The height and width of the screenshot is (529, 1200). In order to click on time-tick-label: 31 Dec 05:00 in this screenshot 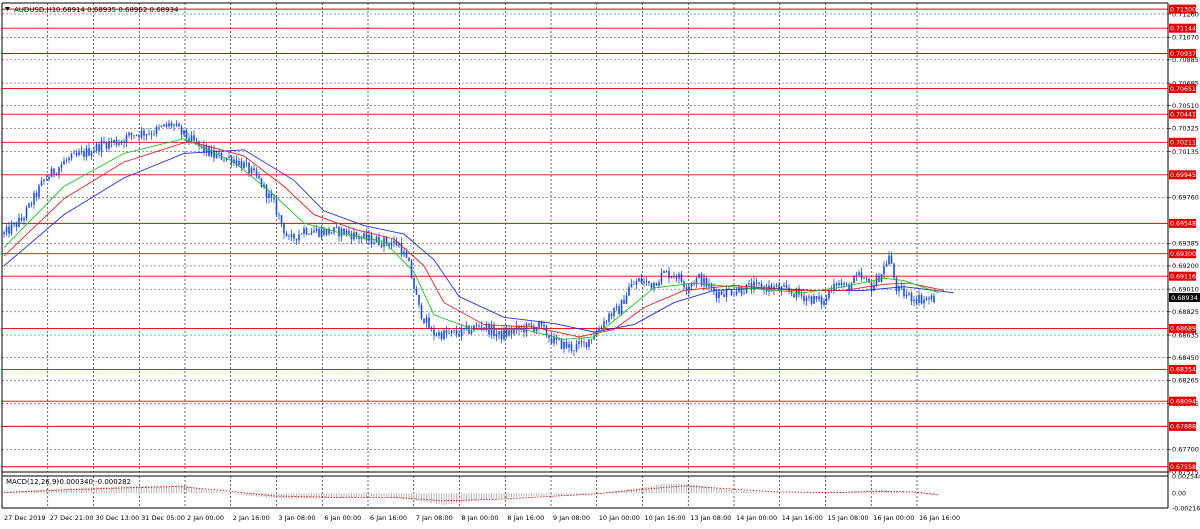, I will do `click(163, 518)`.